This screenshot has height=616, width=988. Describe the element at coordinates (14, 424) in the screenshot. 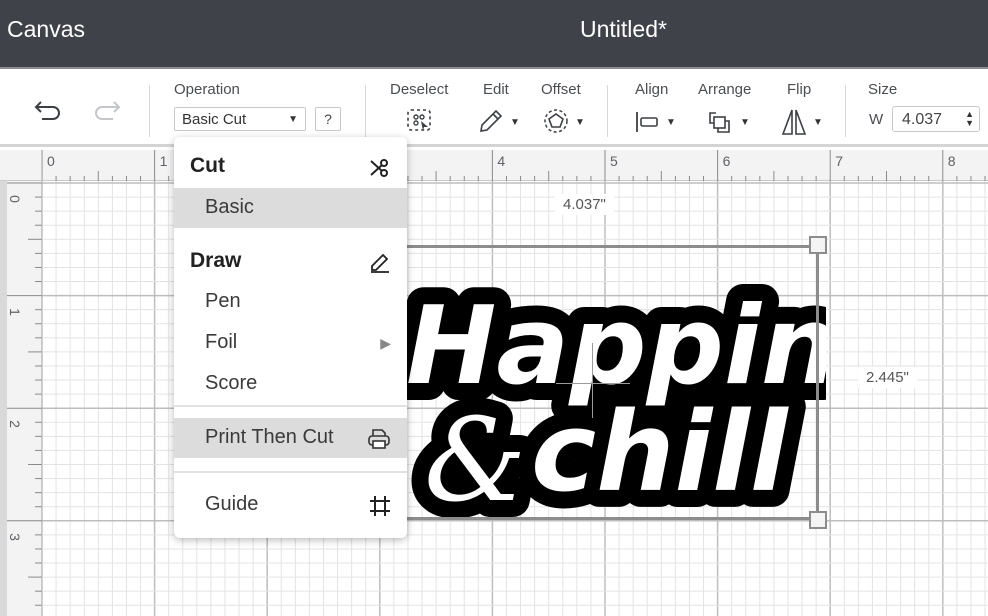

I see `ruler-label-left: 2` at that location.